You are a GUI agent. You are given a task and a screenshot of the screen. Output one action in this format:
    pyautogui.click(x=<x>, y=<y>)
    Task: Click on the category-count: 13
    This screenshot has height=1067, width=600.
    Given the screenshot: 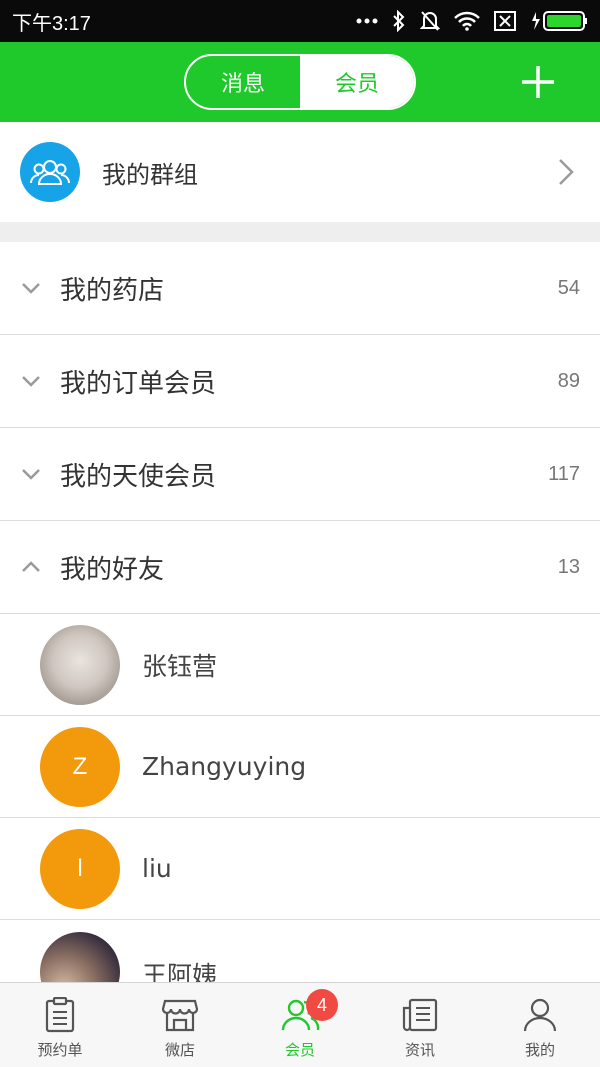 What is the action you would take?
    pyautogui.click(x=568, y=566)
    